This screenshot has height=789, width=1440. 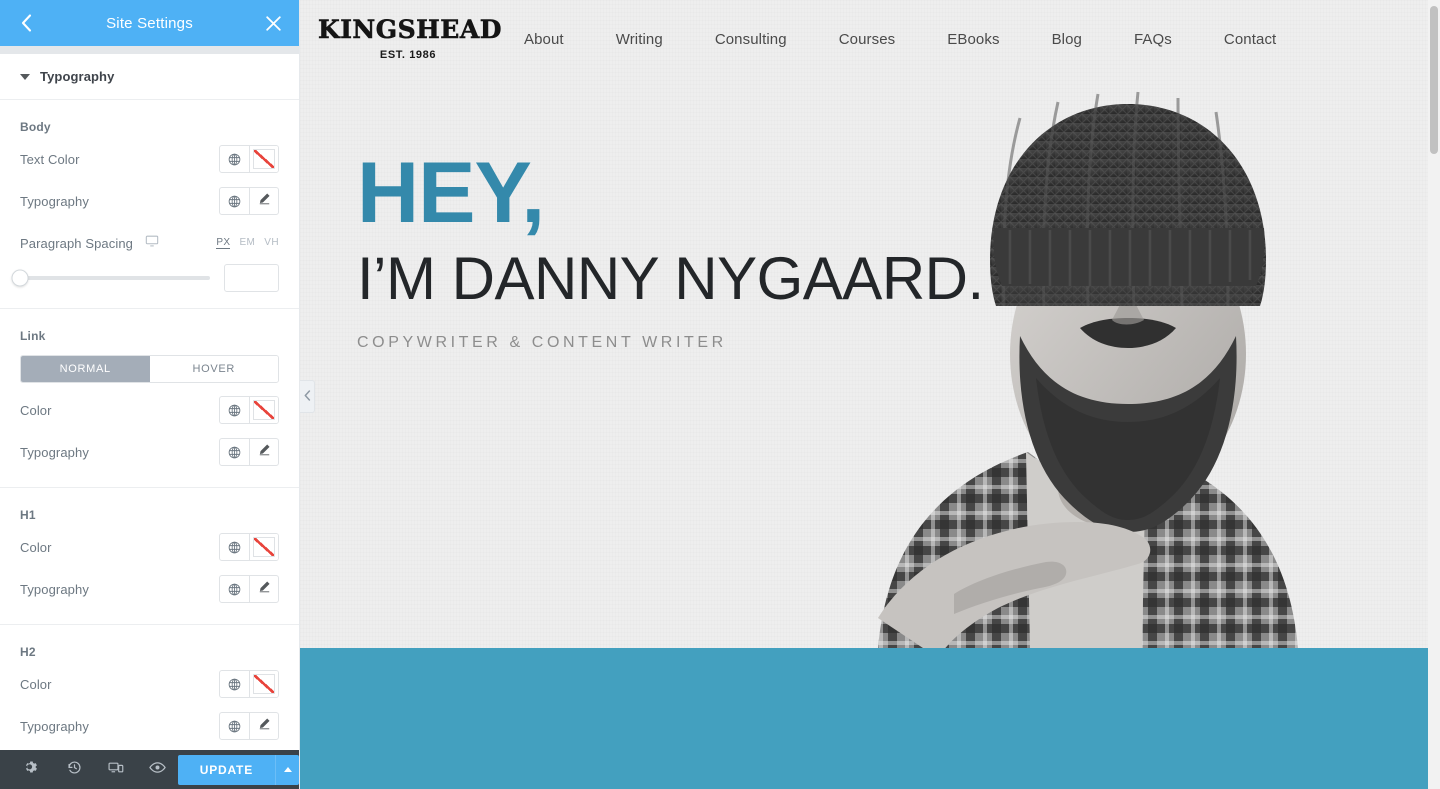 What do you see at coordinates (50, 159) in the screenshot?
I see `control-label: Text Color` at bounding box center [50, 159].